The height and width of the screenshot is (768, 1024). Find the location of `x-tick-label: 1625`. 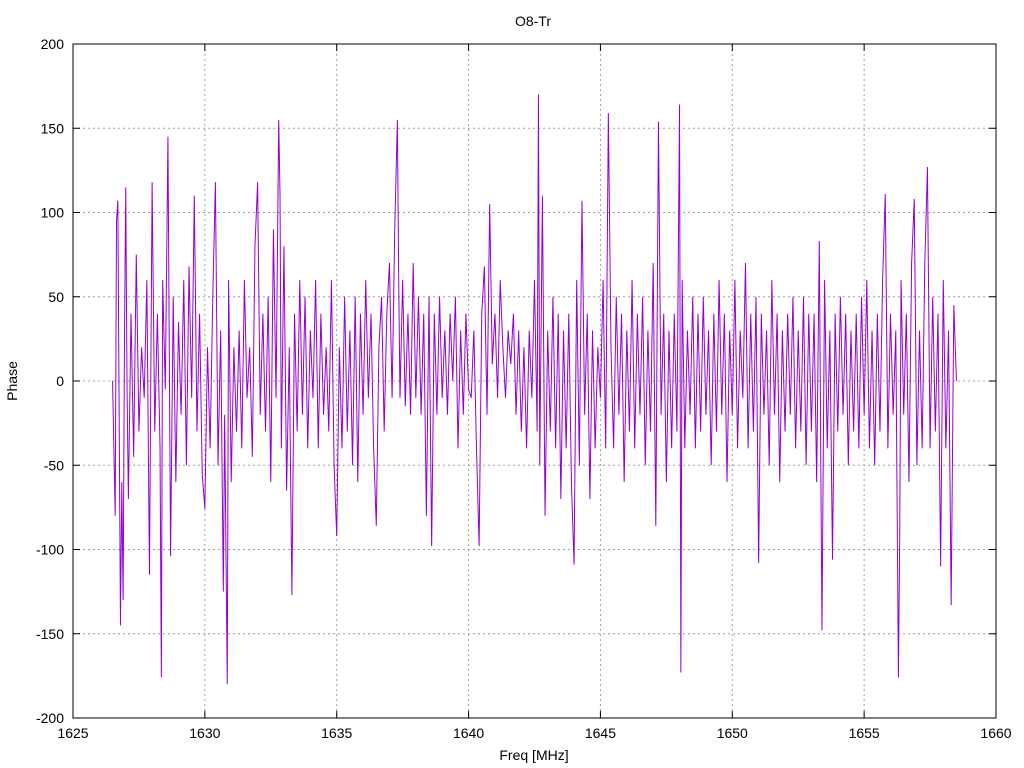

x-tick-label: 1625 is located at coordinates (72, 733).